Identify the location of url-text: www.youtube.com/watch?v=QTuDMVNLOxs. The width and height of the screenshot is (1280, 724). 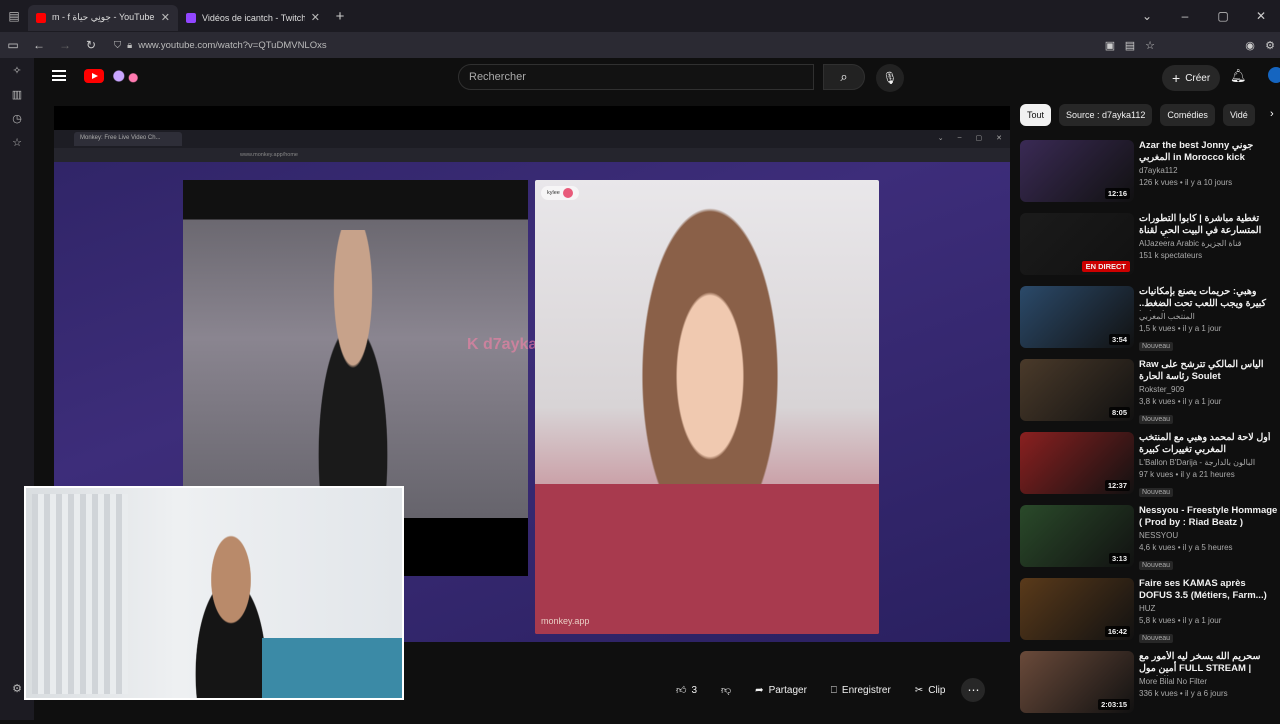
(232, 45).